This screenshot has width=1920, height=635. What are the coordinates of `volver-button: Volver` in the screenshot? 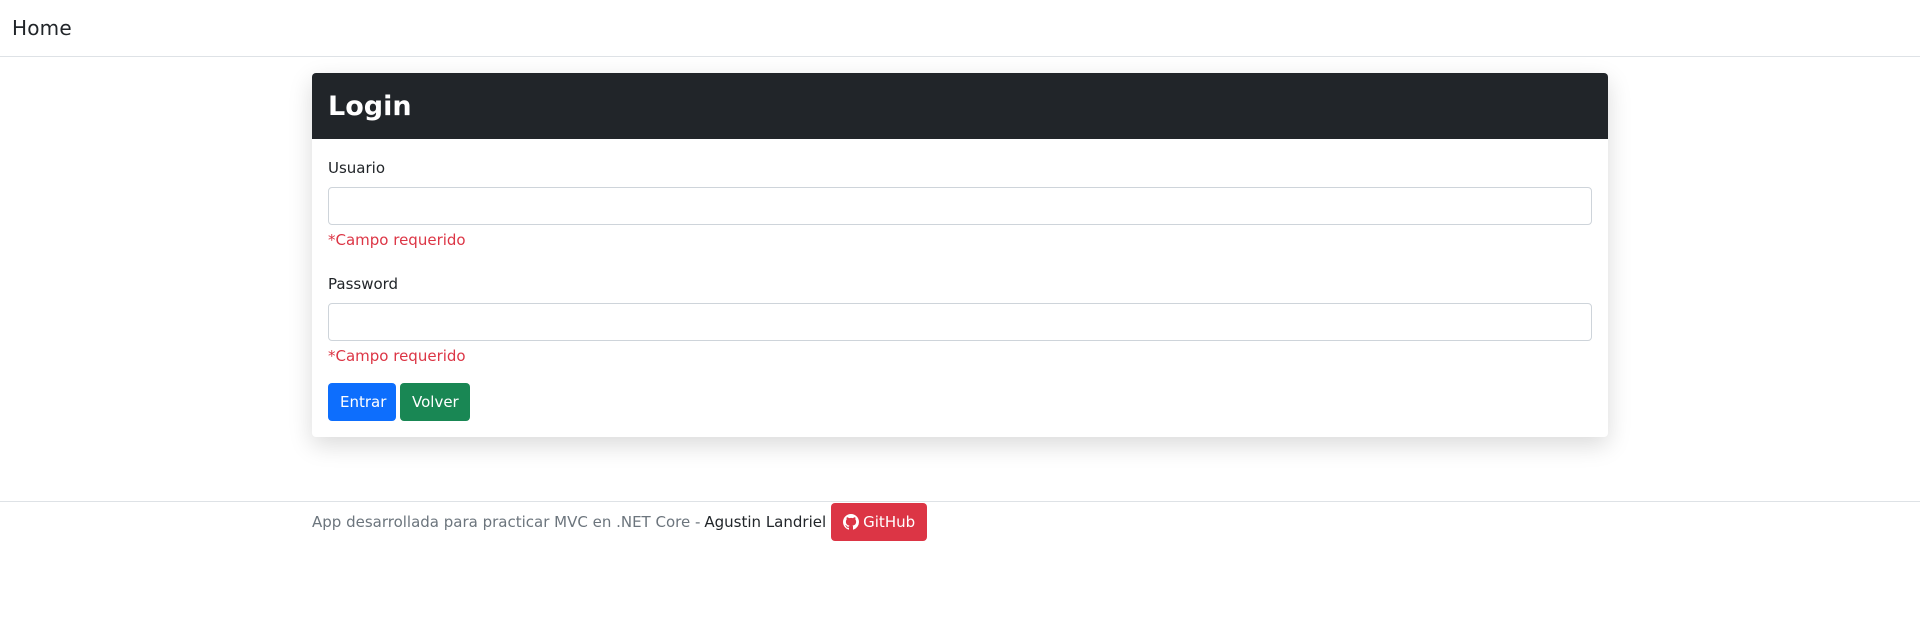 It's located at (435, 402).